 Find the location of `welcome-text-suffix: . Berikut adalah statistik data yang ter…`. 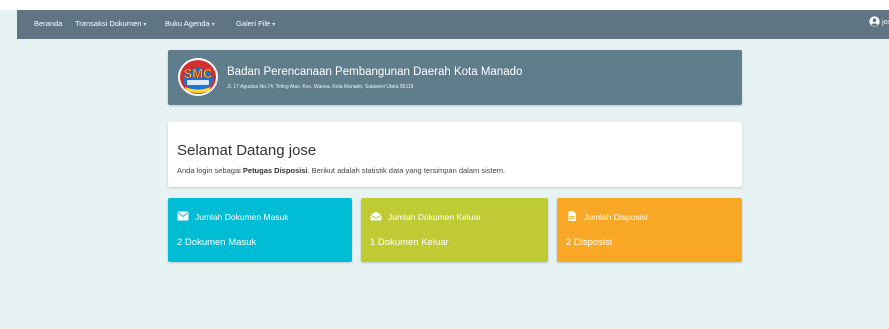

welcome-text-suffix: . Berikut adalah statistik data yang ter… is located at coordinates (406, 170).